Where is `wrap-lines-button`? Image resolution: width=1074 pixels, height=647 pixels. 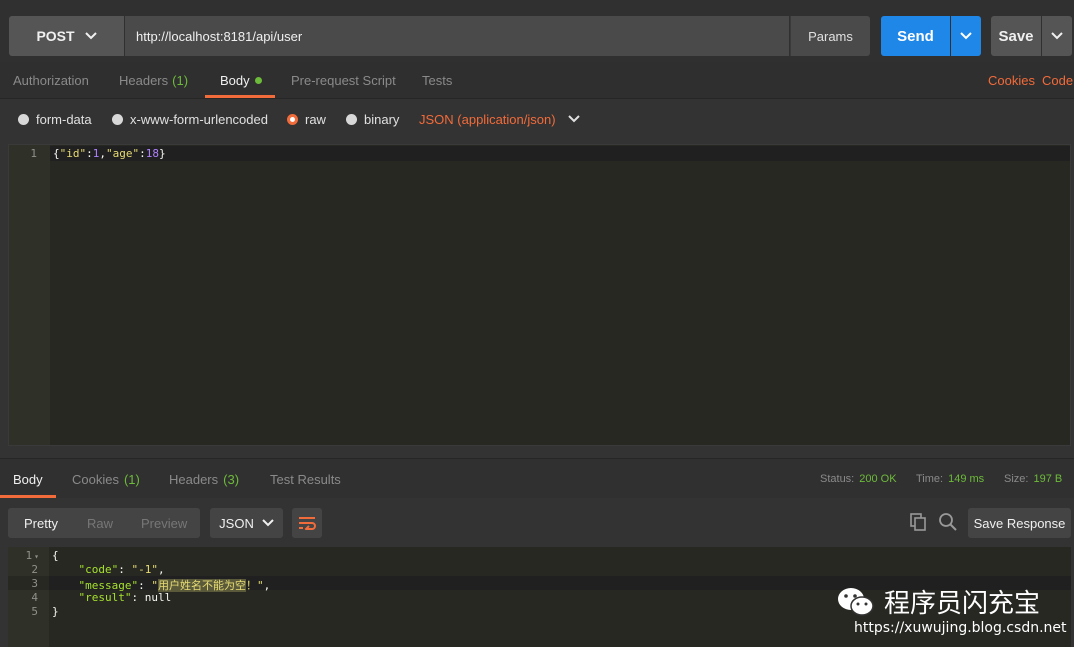 wrap-lines-button is located at coordinates (307, 523).